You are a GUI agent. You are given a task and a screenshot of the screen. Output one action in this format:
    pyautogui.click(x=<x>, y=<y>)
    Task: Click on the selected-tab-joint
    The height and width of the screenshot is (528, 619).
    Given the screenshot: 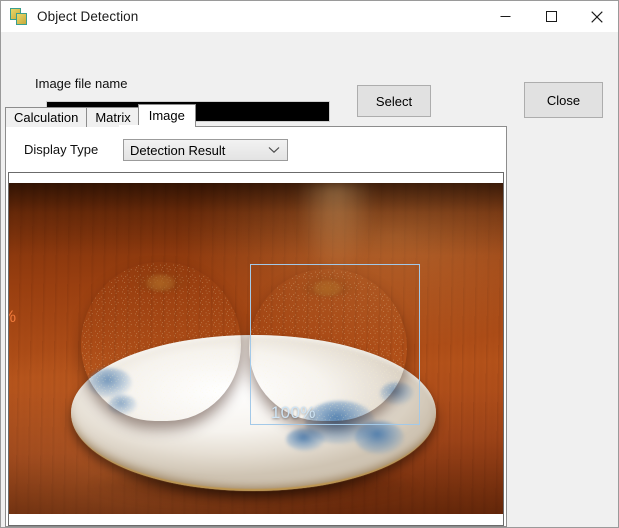 What is the action you would take?
    pyautogui.click(x=139, y=126)
    